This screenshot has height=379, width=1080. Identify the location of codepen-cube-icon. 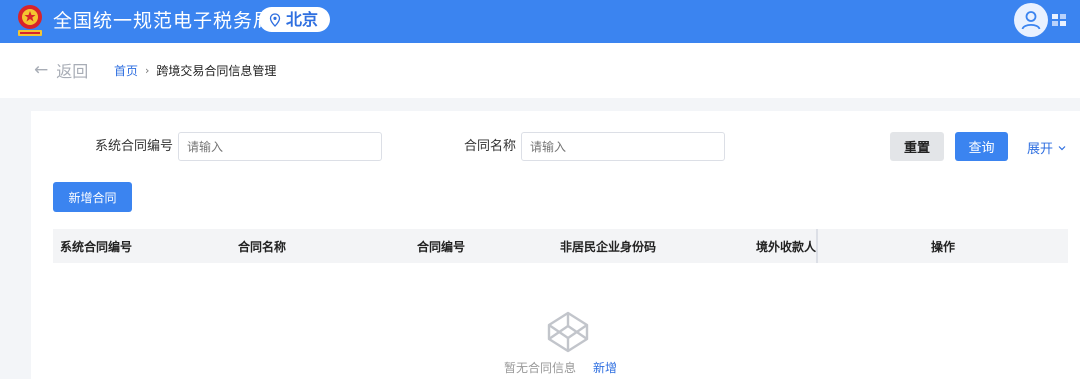
(568, 332).